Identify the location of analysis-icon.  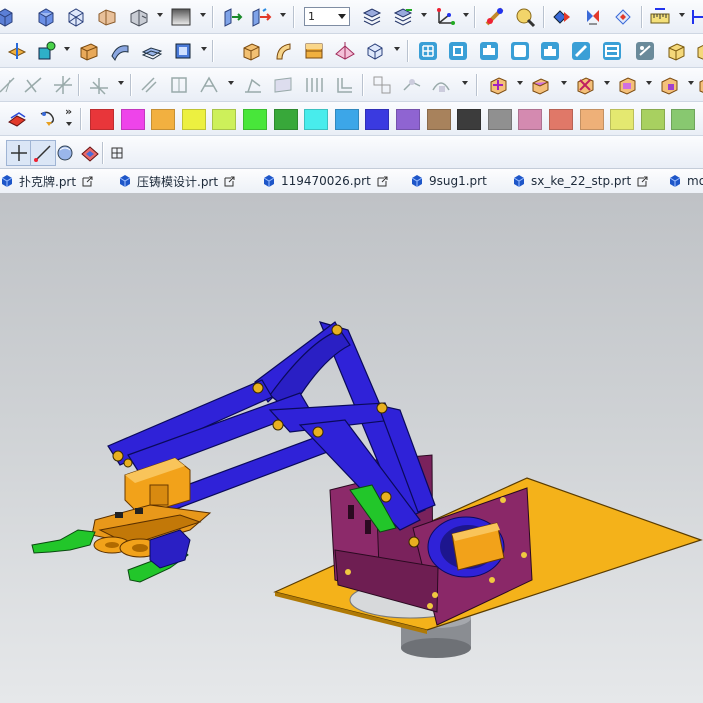
(525, 17).